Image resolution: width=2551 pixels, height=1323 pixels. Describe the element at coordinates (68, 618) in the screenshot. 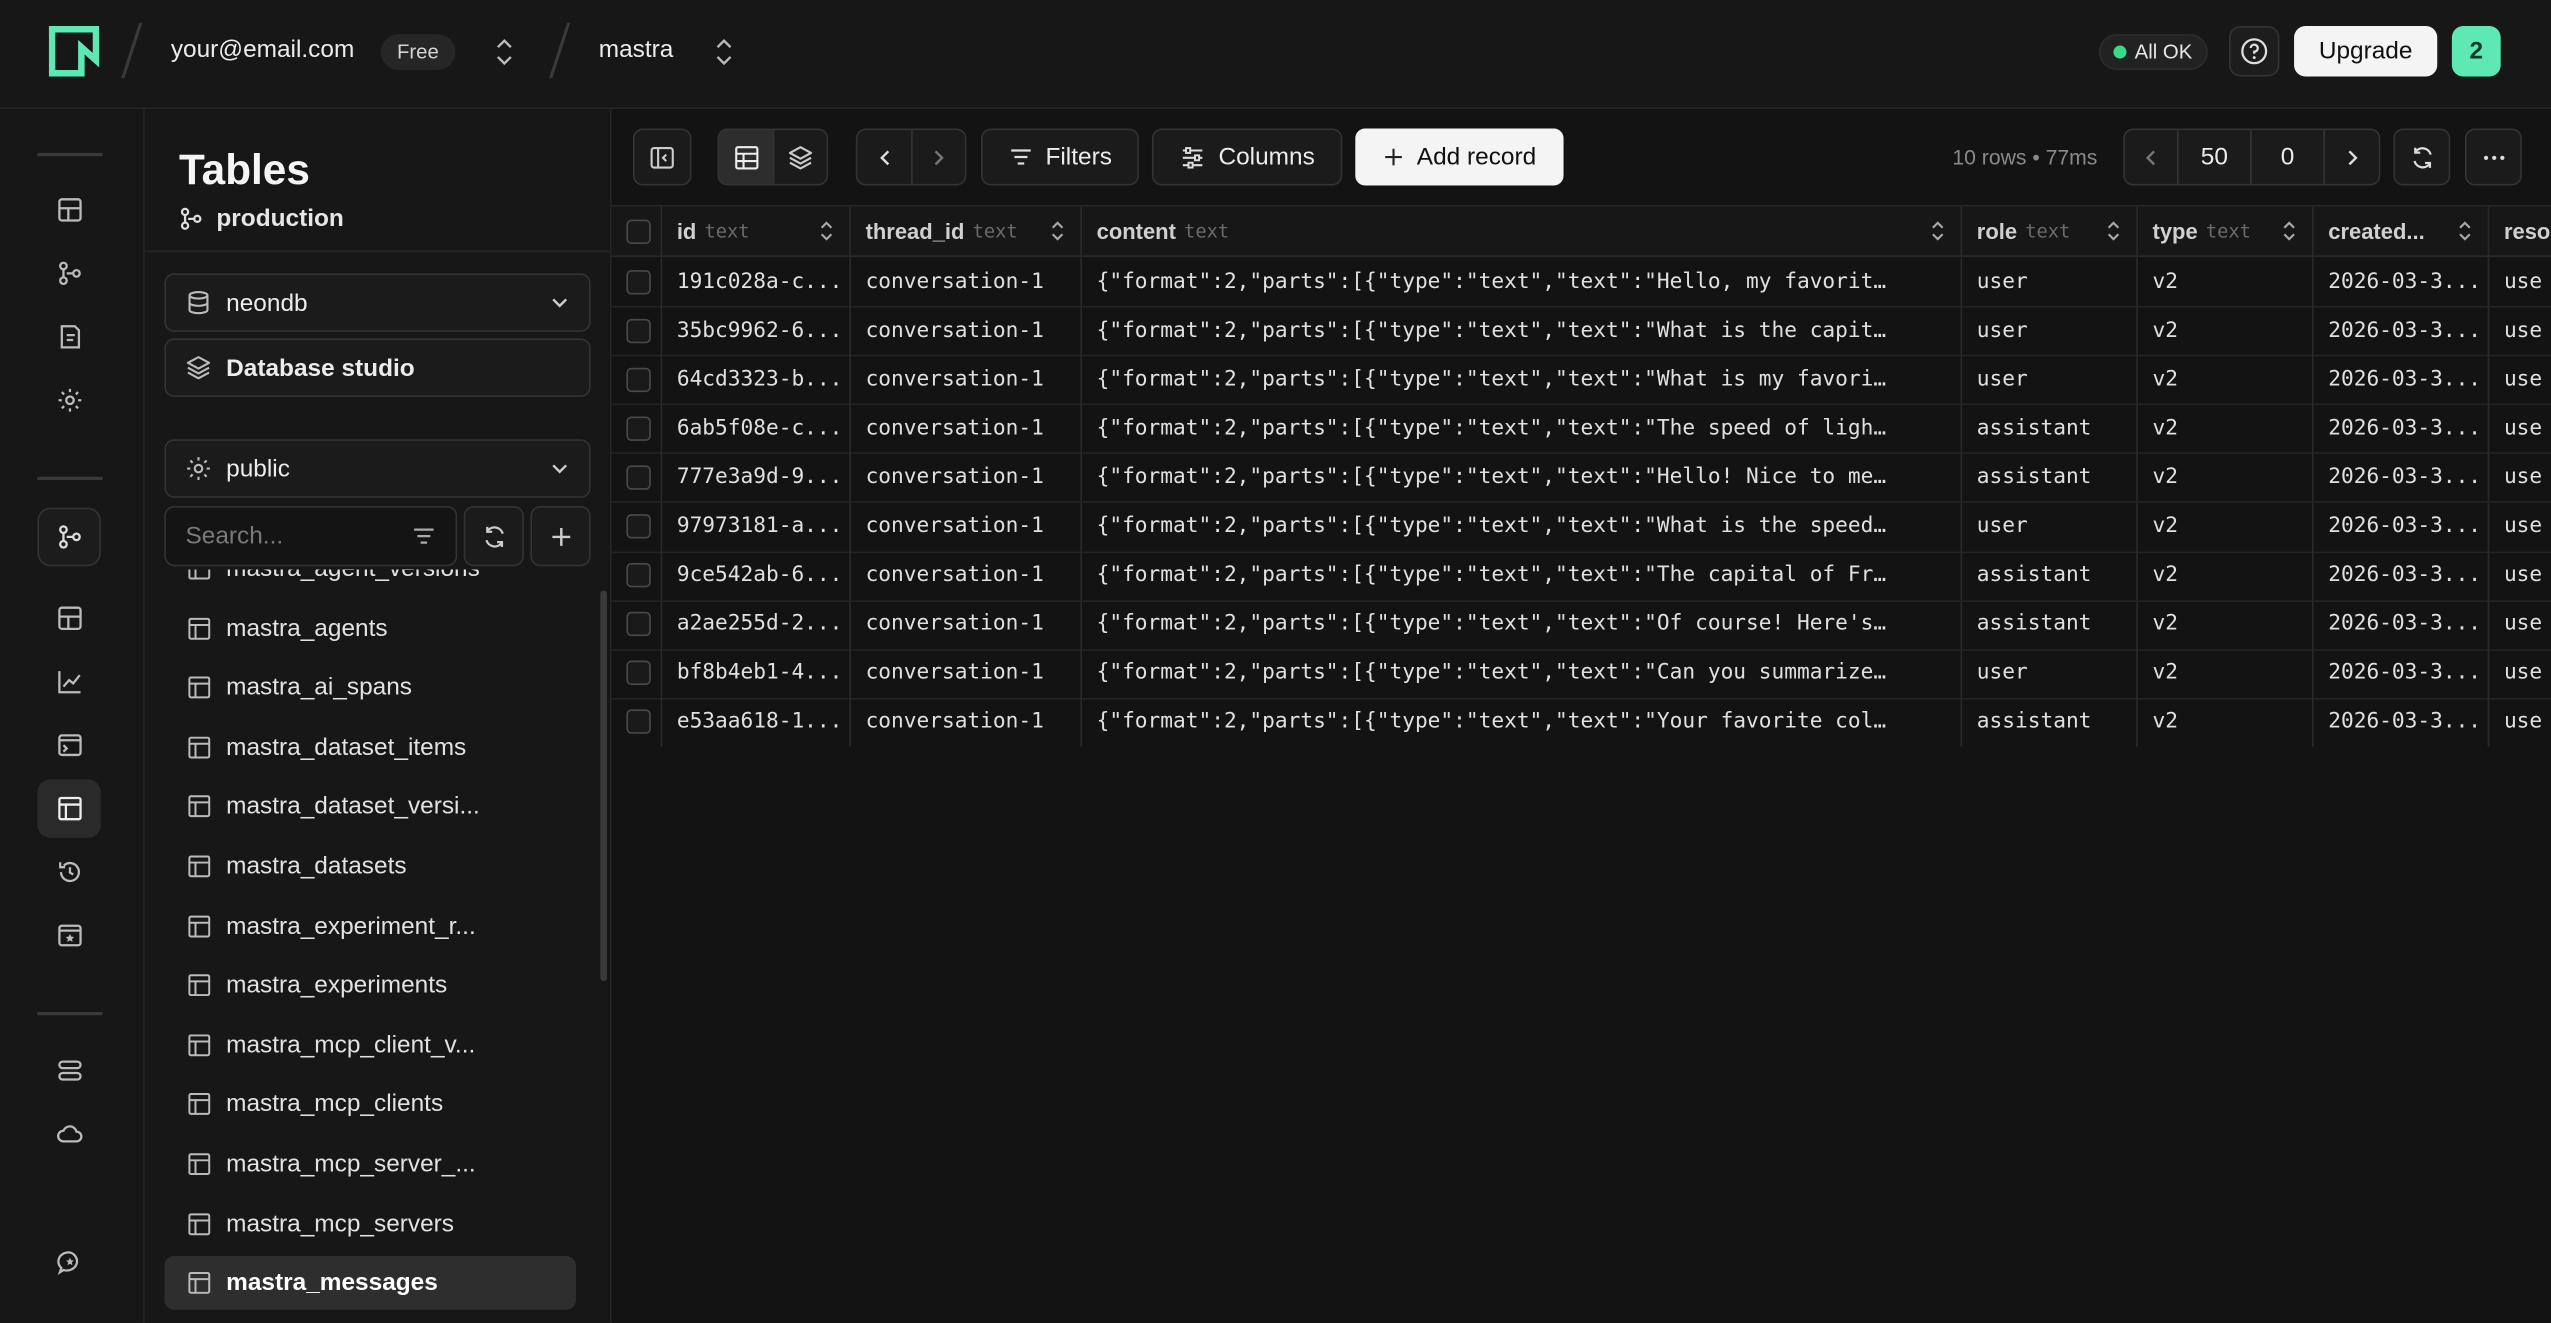

I see `rail-overview-button` at that location.